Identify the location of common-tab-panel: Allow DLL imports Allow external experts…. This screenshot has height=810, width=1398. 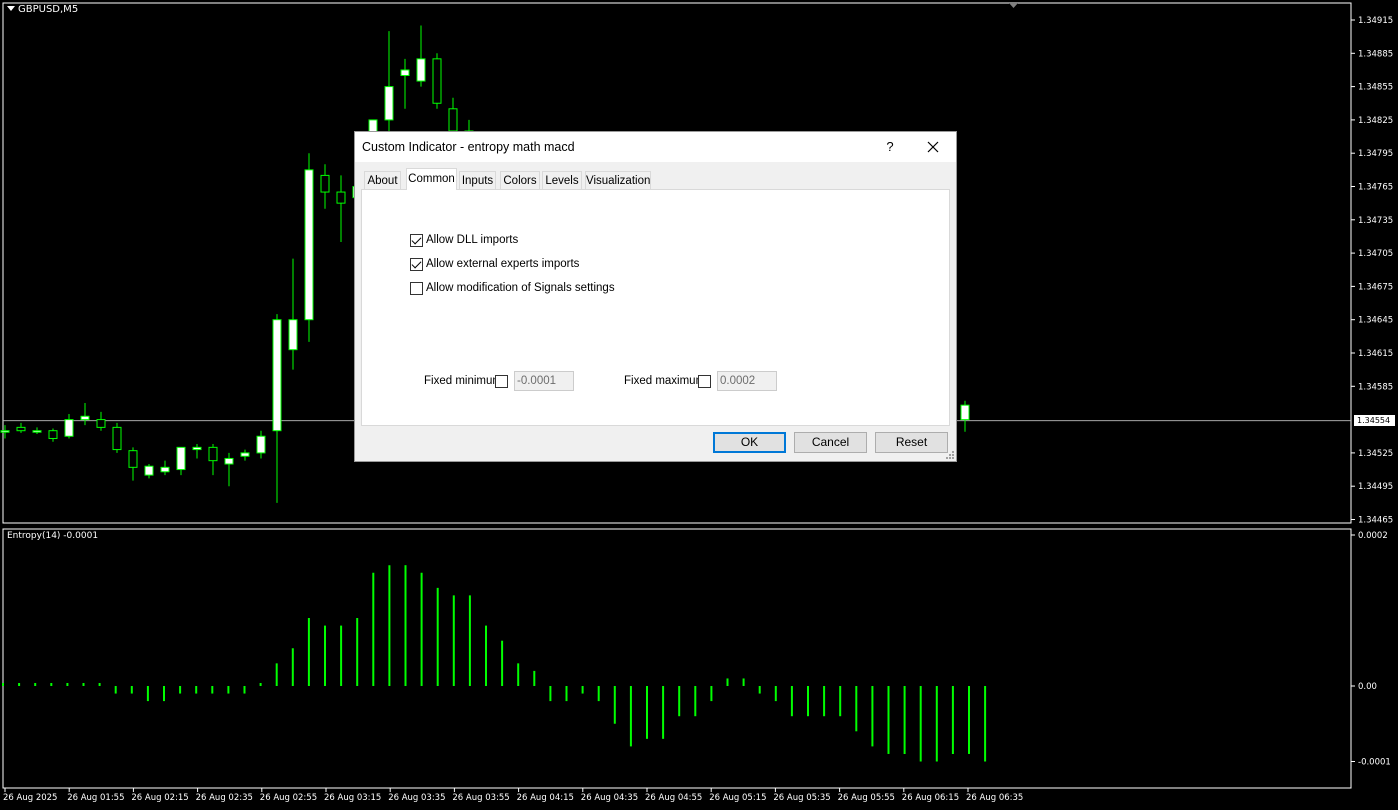
(655, 307).